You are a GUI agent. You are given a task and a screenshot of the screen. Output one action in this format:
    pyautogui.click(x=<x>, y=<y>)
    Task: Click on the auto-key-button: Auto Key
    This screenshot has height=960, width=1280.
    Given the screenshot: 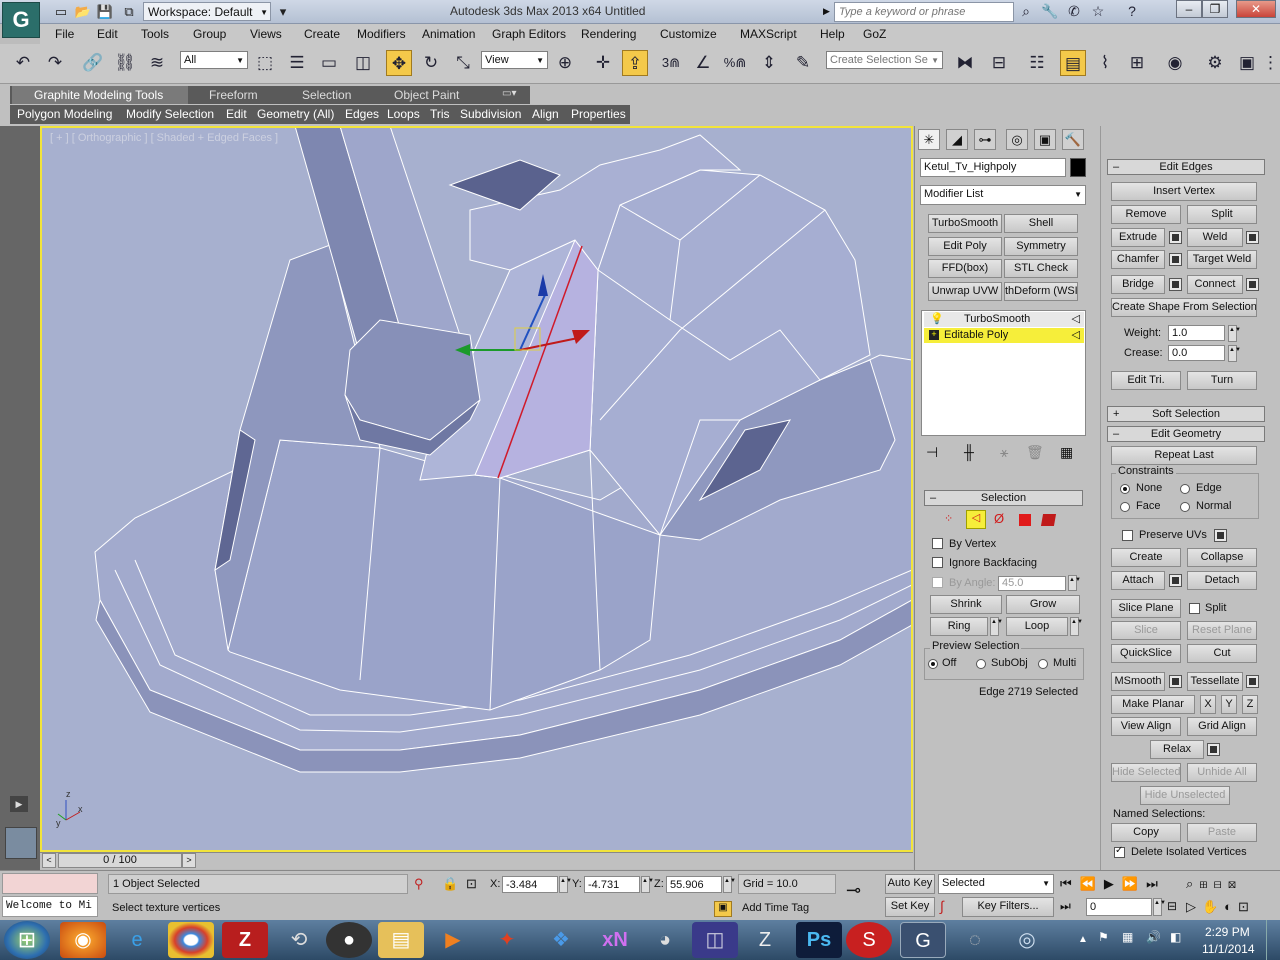 What is the action you would take?
    pyautogui.click(x=910, y=884)
    